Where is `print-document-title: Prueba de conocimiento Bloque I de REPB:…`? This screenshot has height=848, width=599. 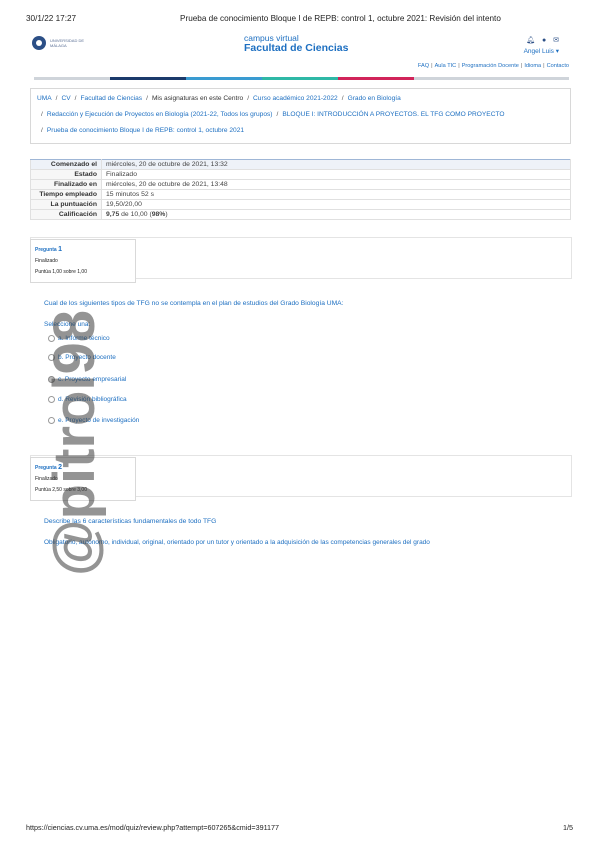
print-document-title: Prueba de conocimiento Bloque I de REPB:… is located at coordinates (340, 18).